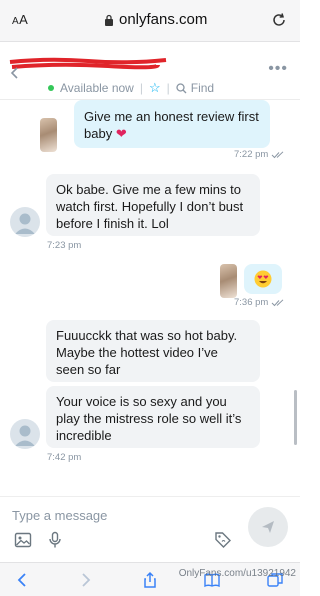 Image resolution: width=320 pixels, height=596 pixels. I want to click on star-icon: ☆, so click(155, 88).